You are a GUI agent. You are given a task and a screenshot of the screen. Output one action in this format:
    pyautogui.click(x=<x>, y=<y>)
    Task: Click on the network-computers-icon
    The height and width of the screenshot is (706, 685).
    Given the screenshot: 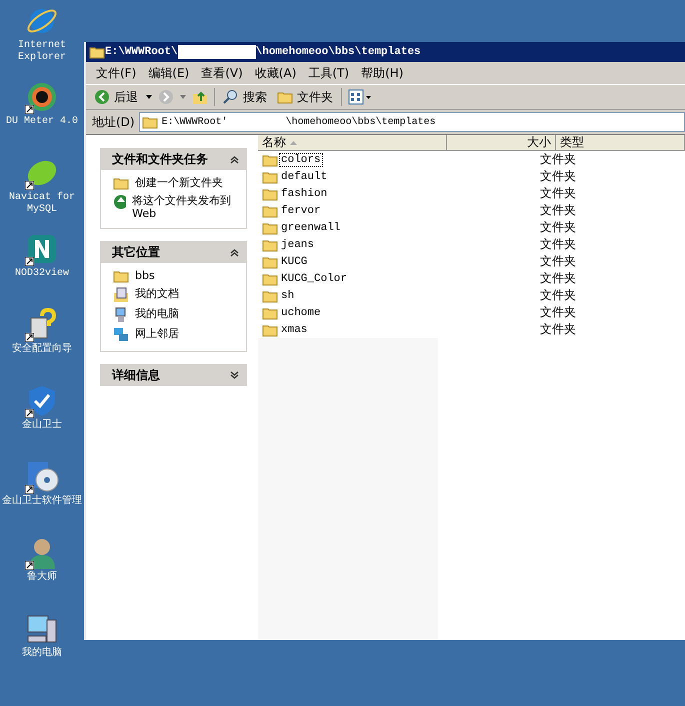 What is the action you would take?
    pyautogui.click(x=121, y=335)
    